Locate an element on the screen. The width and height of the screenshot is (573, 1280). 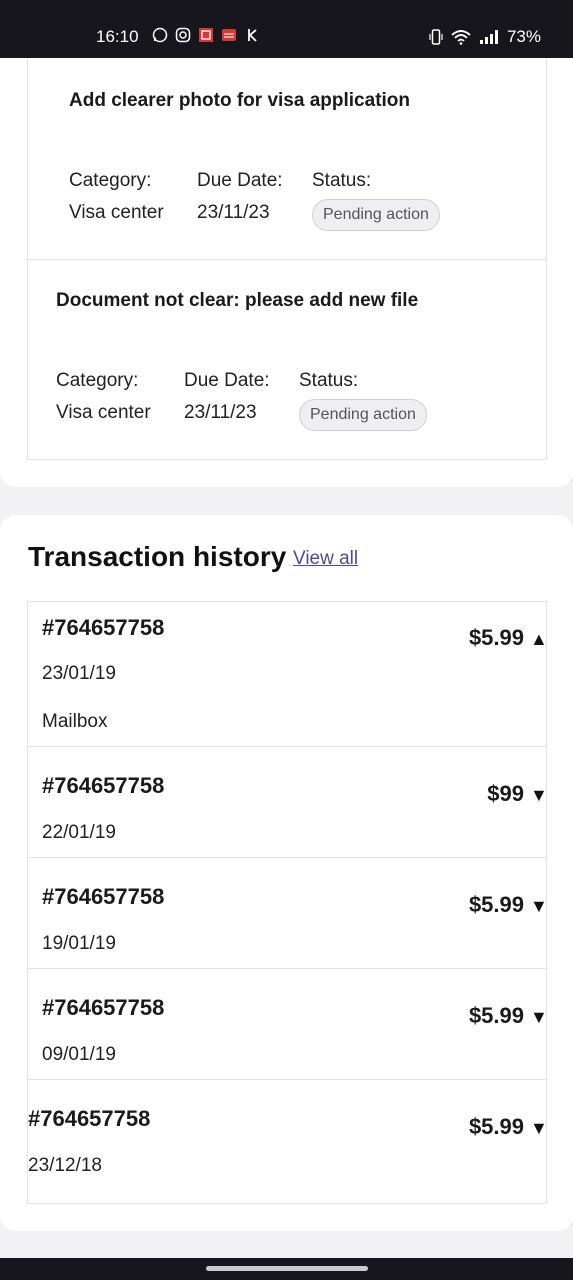
view-all-link: View all is located at coordinates (325, 559).